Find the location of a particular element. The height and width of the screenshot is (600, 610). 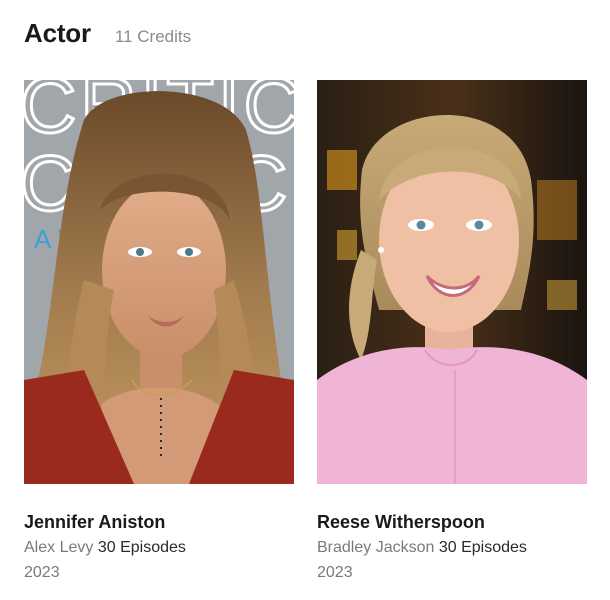

character-name: Bradley Jackson is located at coordinates (376, 547).